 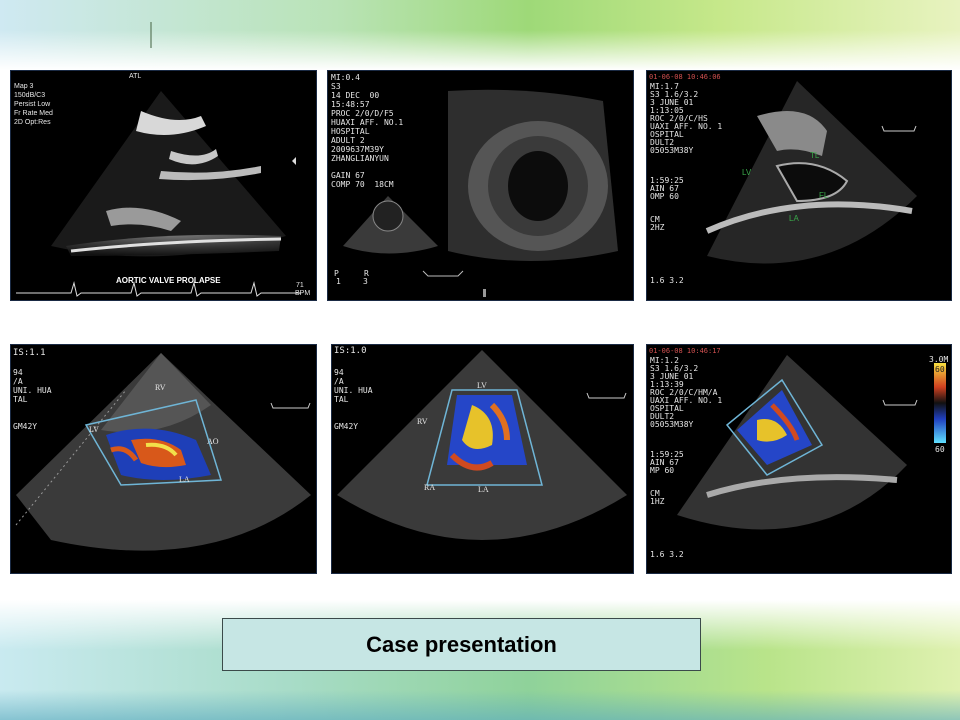 What do you see at coordinates (336, 86) in the screenshot?
I see `header-line-2: S3` at bounding box center [336, 86].